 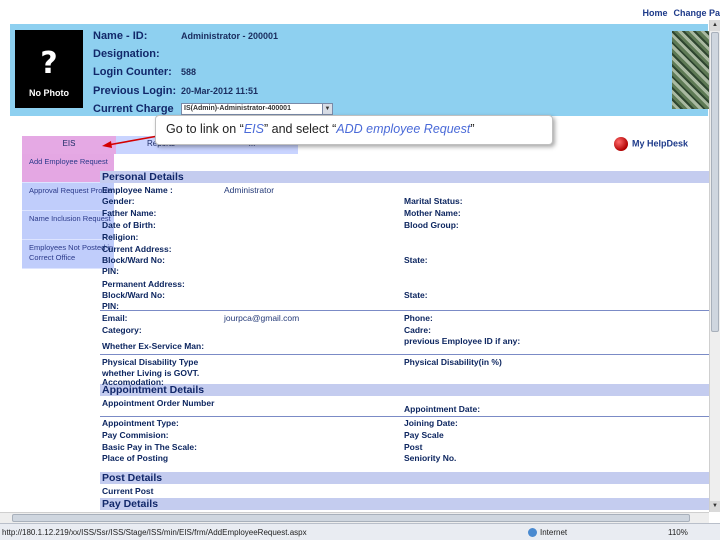 What do you see at coordinates (115, 318) in the screenshot?
I see `email-label: Email:` at bounding box center [115, 318].